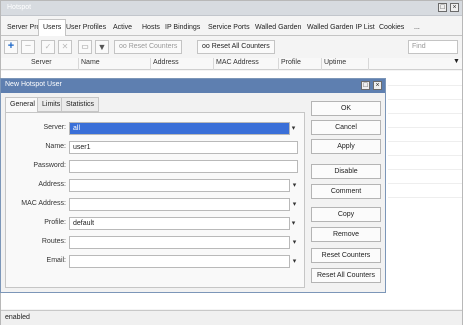  What do you see at coordinates (55, 222) in the screenshot?
I see `profile-label: Profile:` at bounding box center [55, 222].